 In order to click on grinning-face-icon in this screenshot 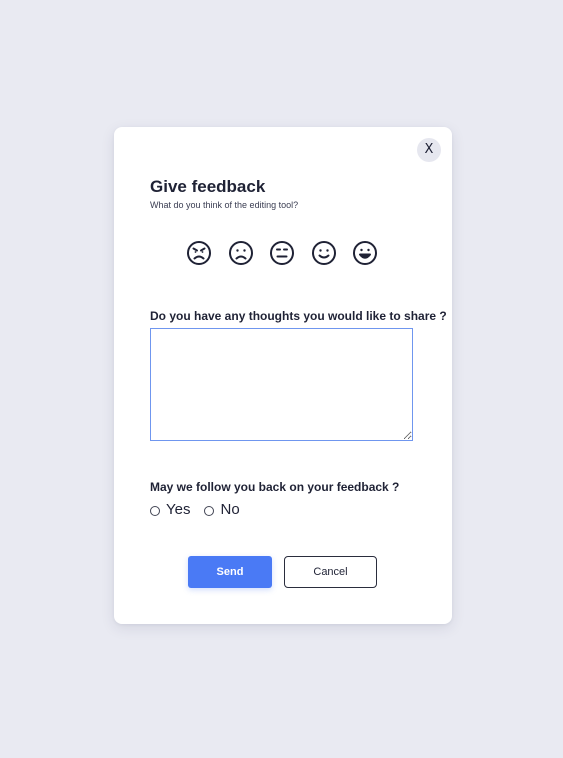, I will do `click(365, 253)`.